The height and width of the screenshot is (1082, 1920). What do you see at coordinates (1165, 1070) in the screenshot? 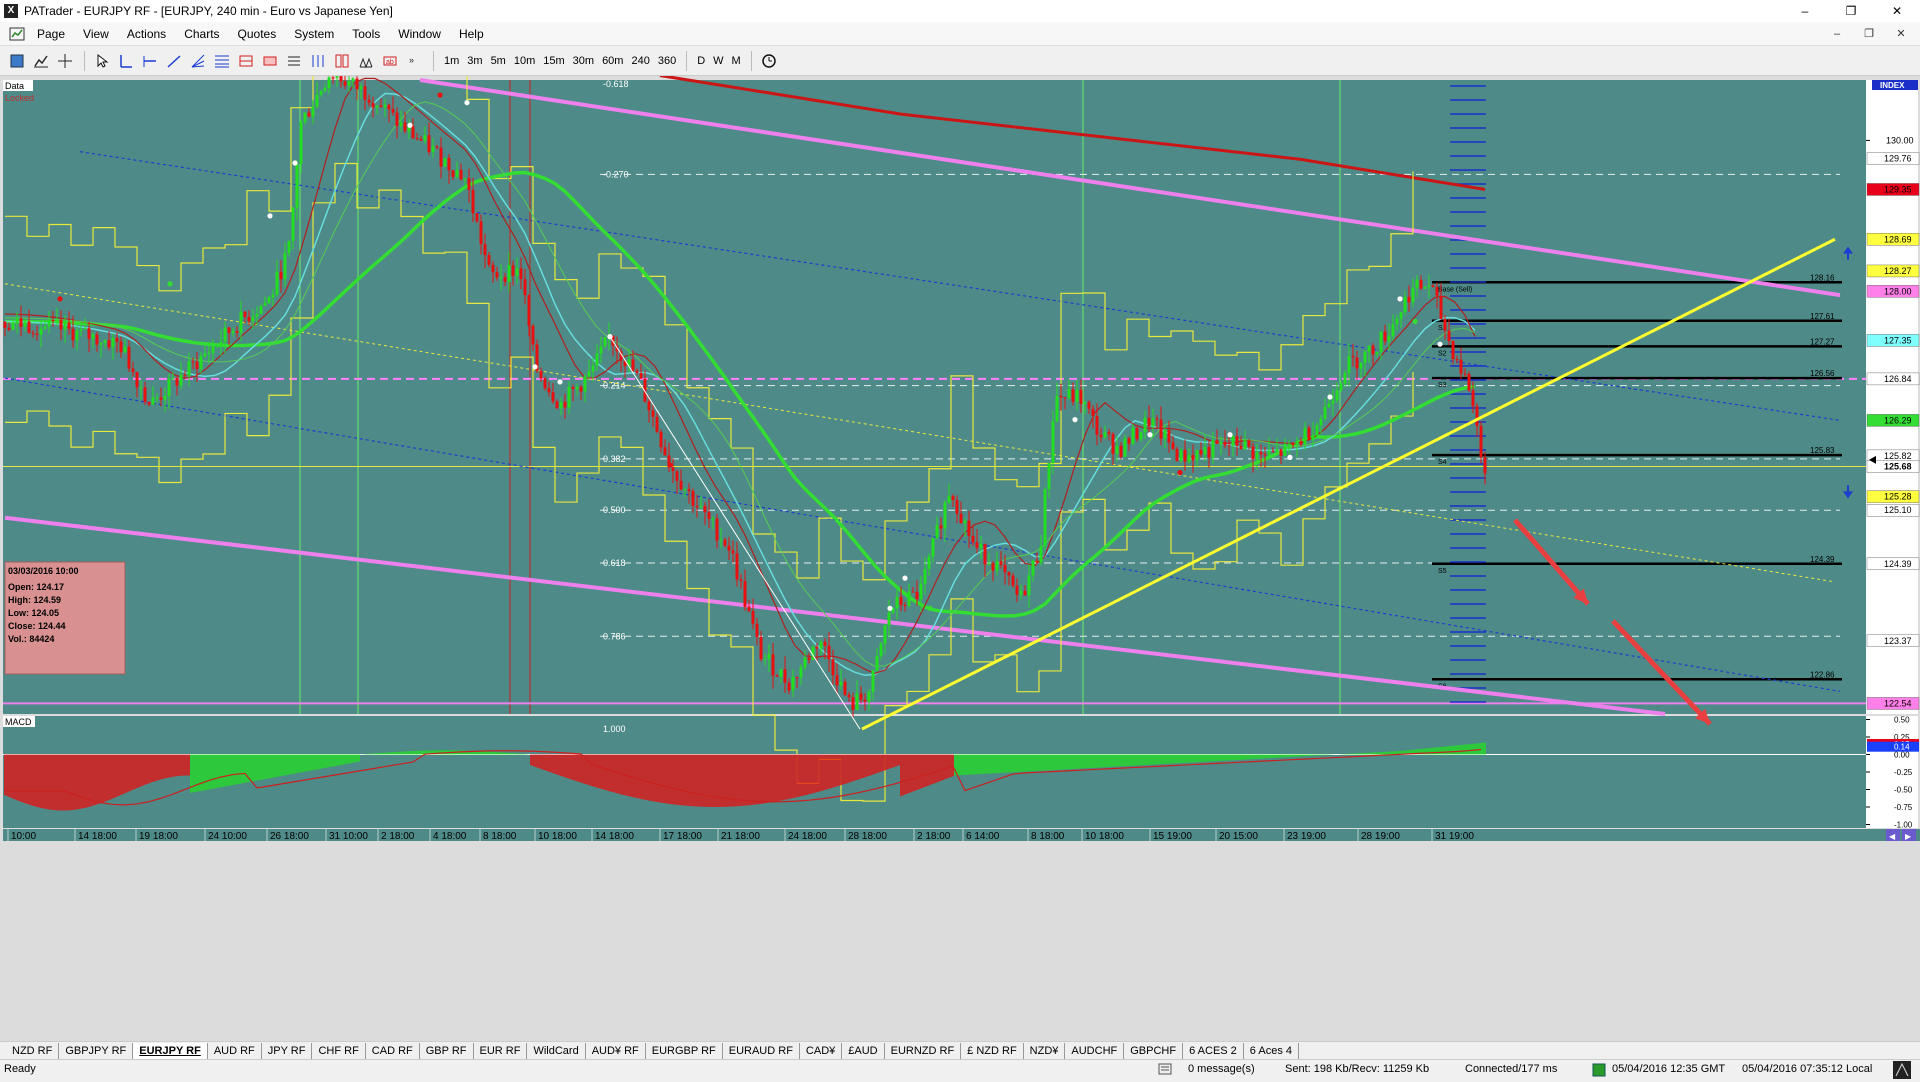
I see `message-icon` at bounding box center [1165, 1070].